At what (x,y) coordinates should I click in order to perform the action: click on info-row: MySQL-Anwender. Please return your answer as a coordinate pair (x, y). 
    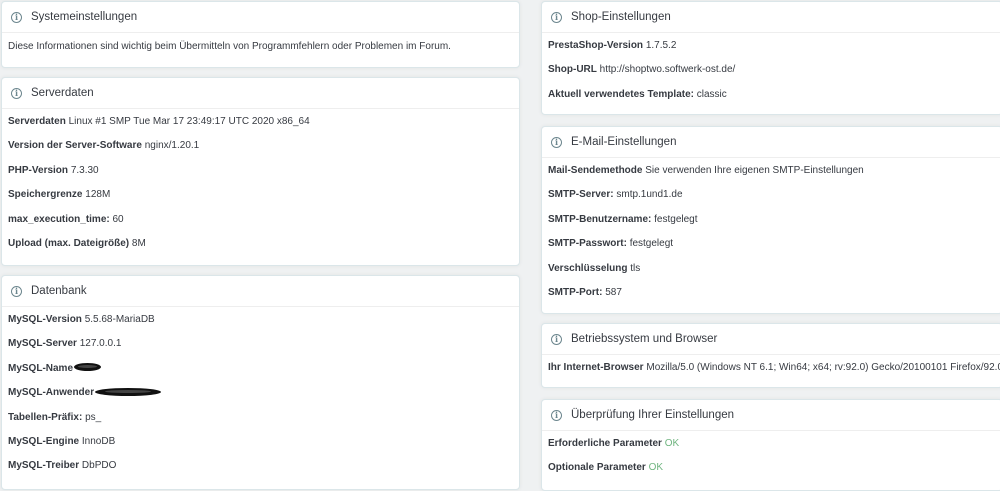
    Looking at the image, I should click on (260, 393).